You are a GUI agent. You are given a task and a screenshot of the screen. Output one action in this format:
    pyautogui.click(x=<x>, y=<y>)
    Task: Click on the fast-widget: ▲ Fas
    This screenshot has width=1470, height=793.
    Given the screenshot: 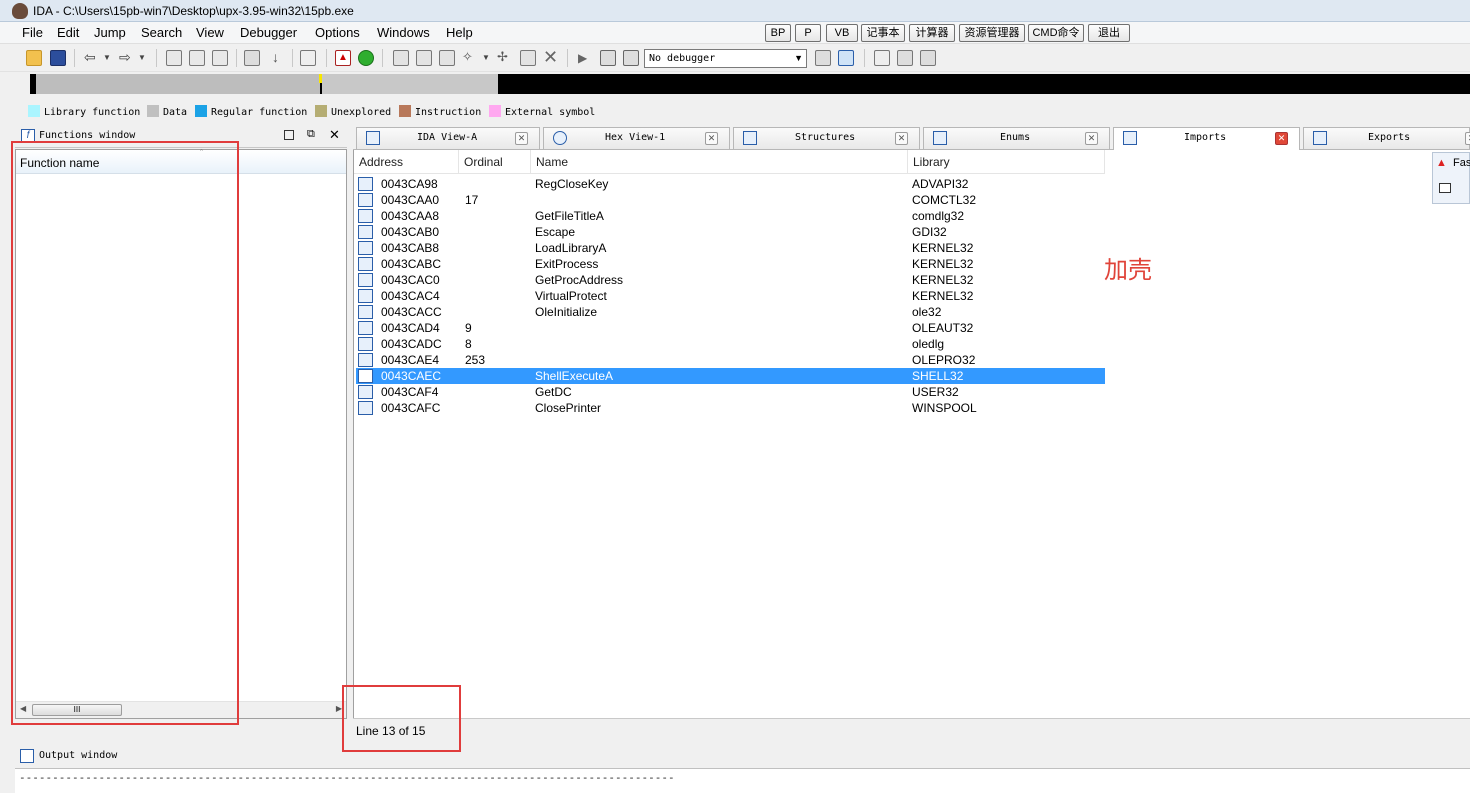 What is the action you would take?
    pyautogui.click(x=1451, y=178)
    